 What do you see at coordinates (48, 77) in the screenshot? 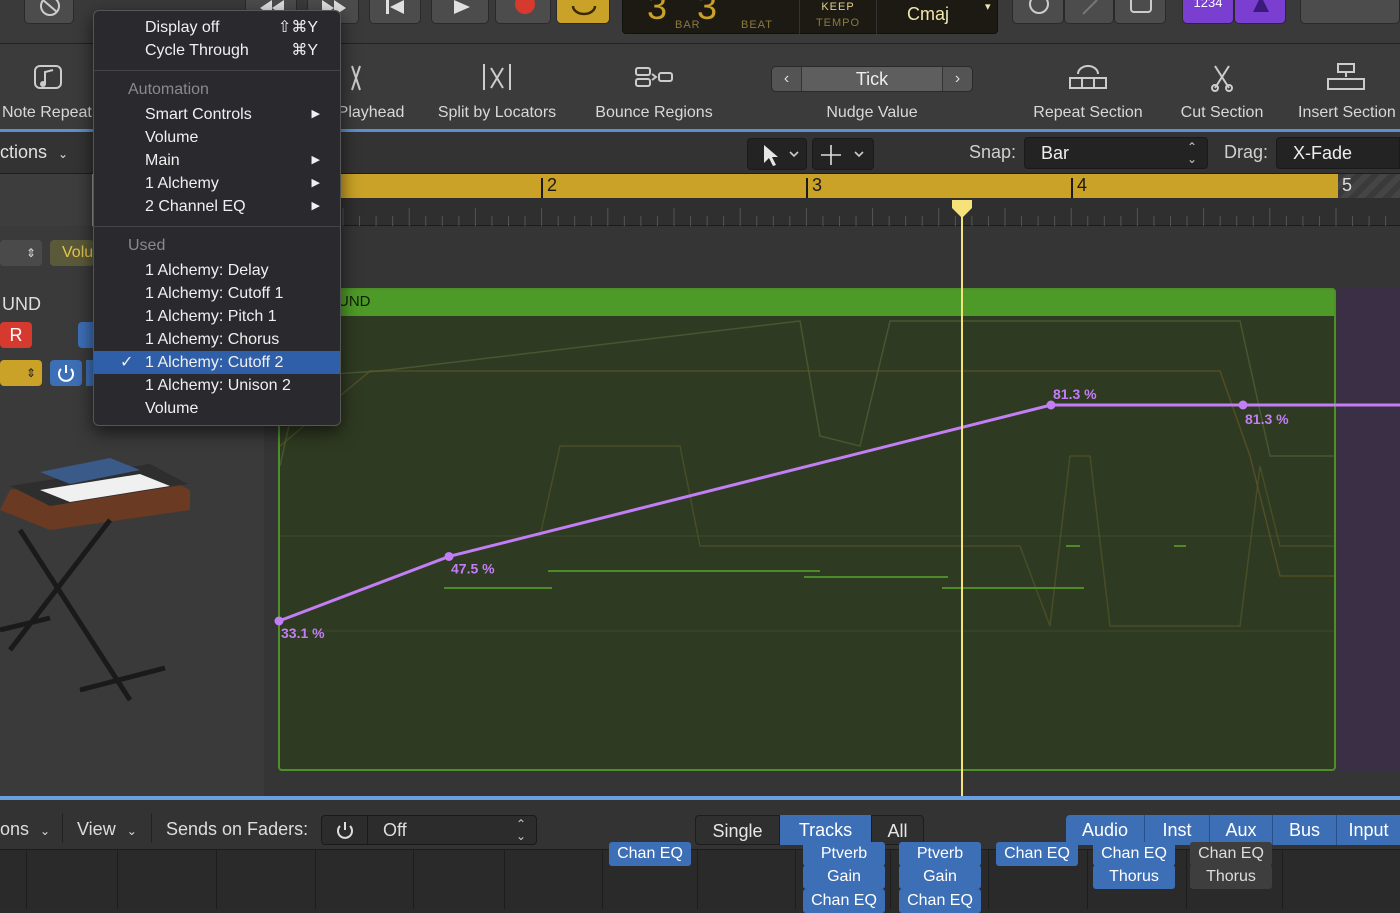
I see `note-repeat-icon` at bounding box center [48, 77].